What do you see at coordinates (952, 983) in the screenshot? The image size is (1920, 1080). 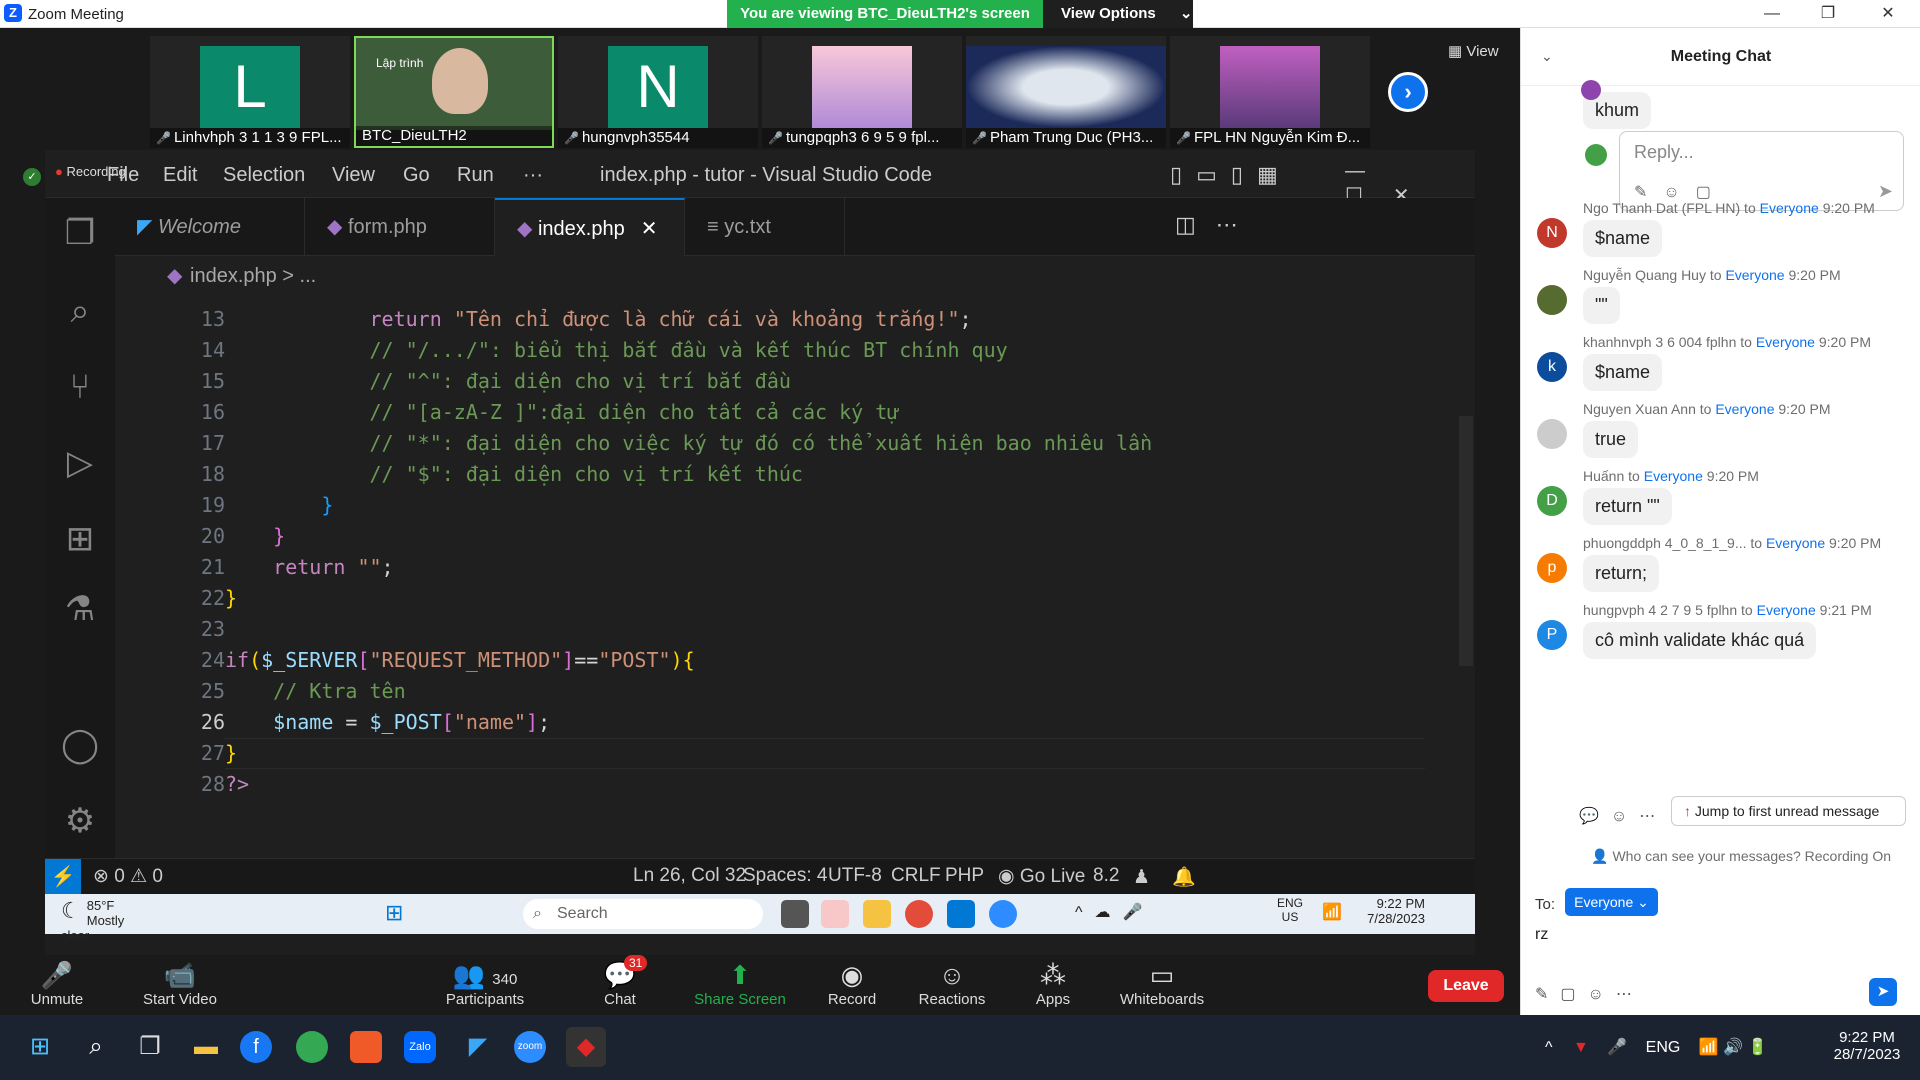 I see `reactions-button: ☺ Reactions` at bounding box center [952, 983].